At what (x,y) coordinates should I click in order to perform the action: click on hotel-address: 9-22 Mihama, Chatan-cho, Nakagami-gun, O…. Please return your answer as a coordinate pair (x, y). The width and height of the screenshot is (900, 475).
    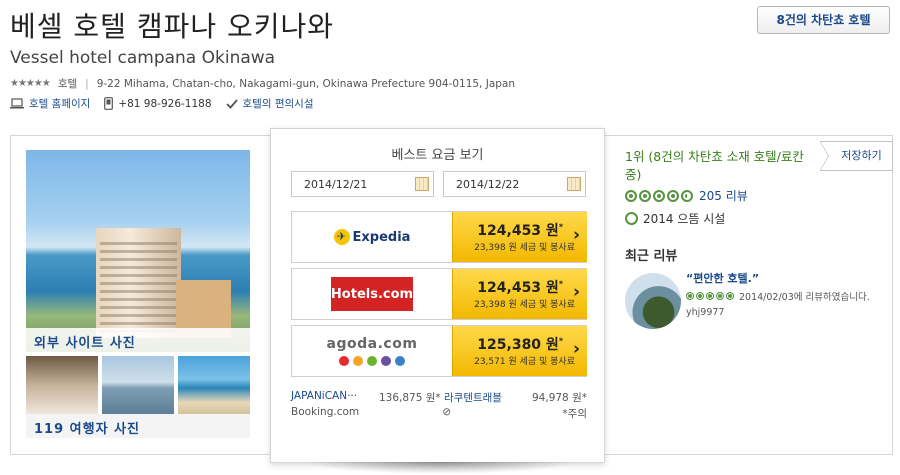
    Looking at the image, I should click on (306, 83).